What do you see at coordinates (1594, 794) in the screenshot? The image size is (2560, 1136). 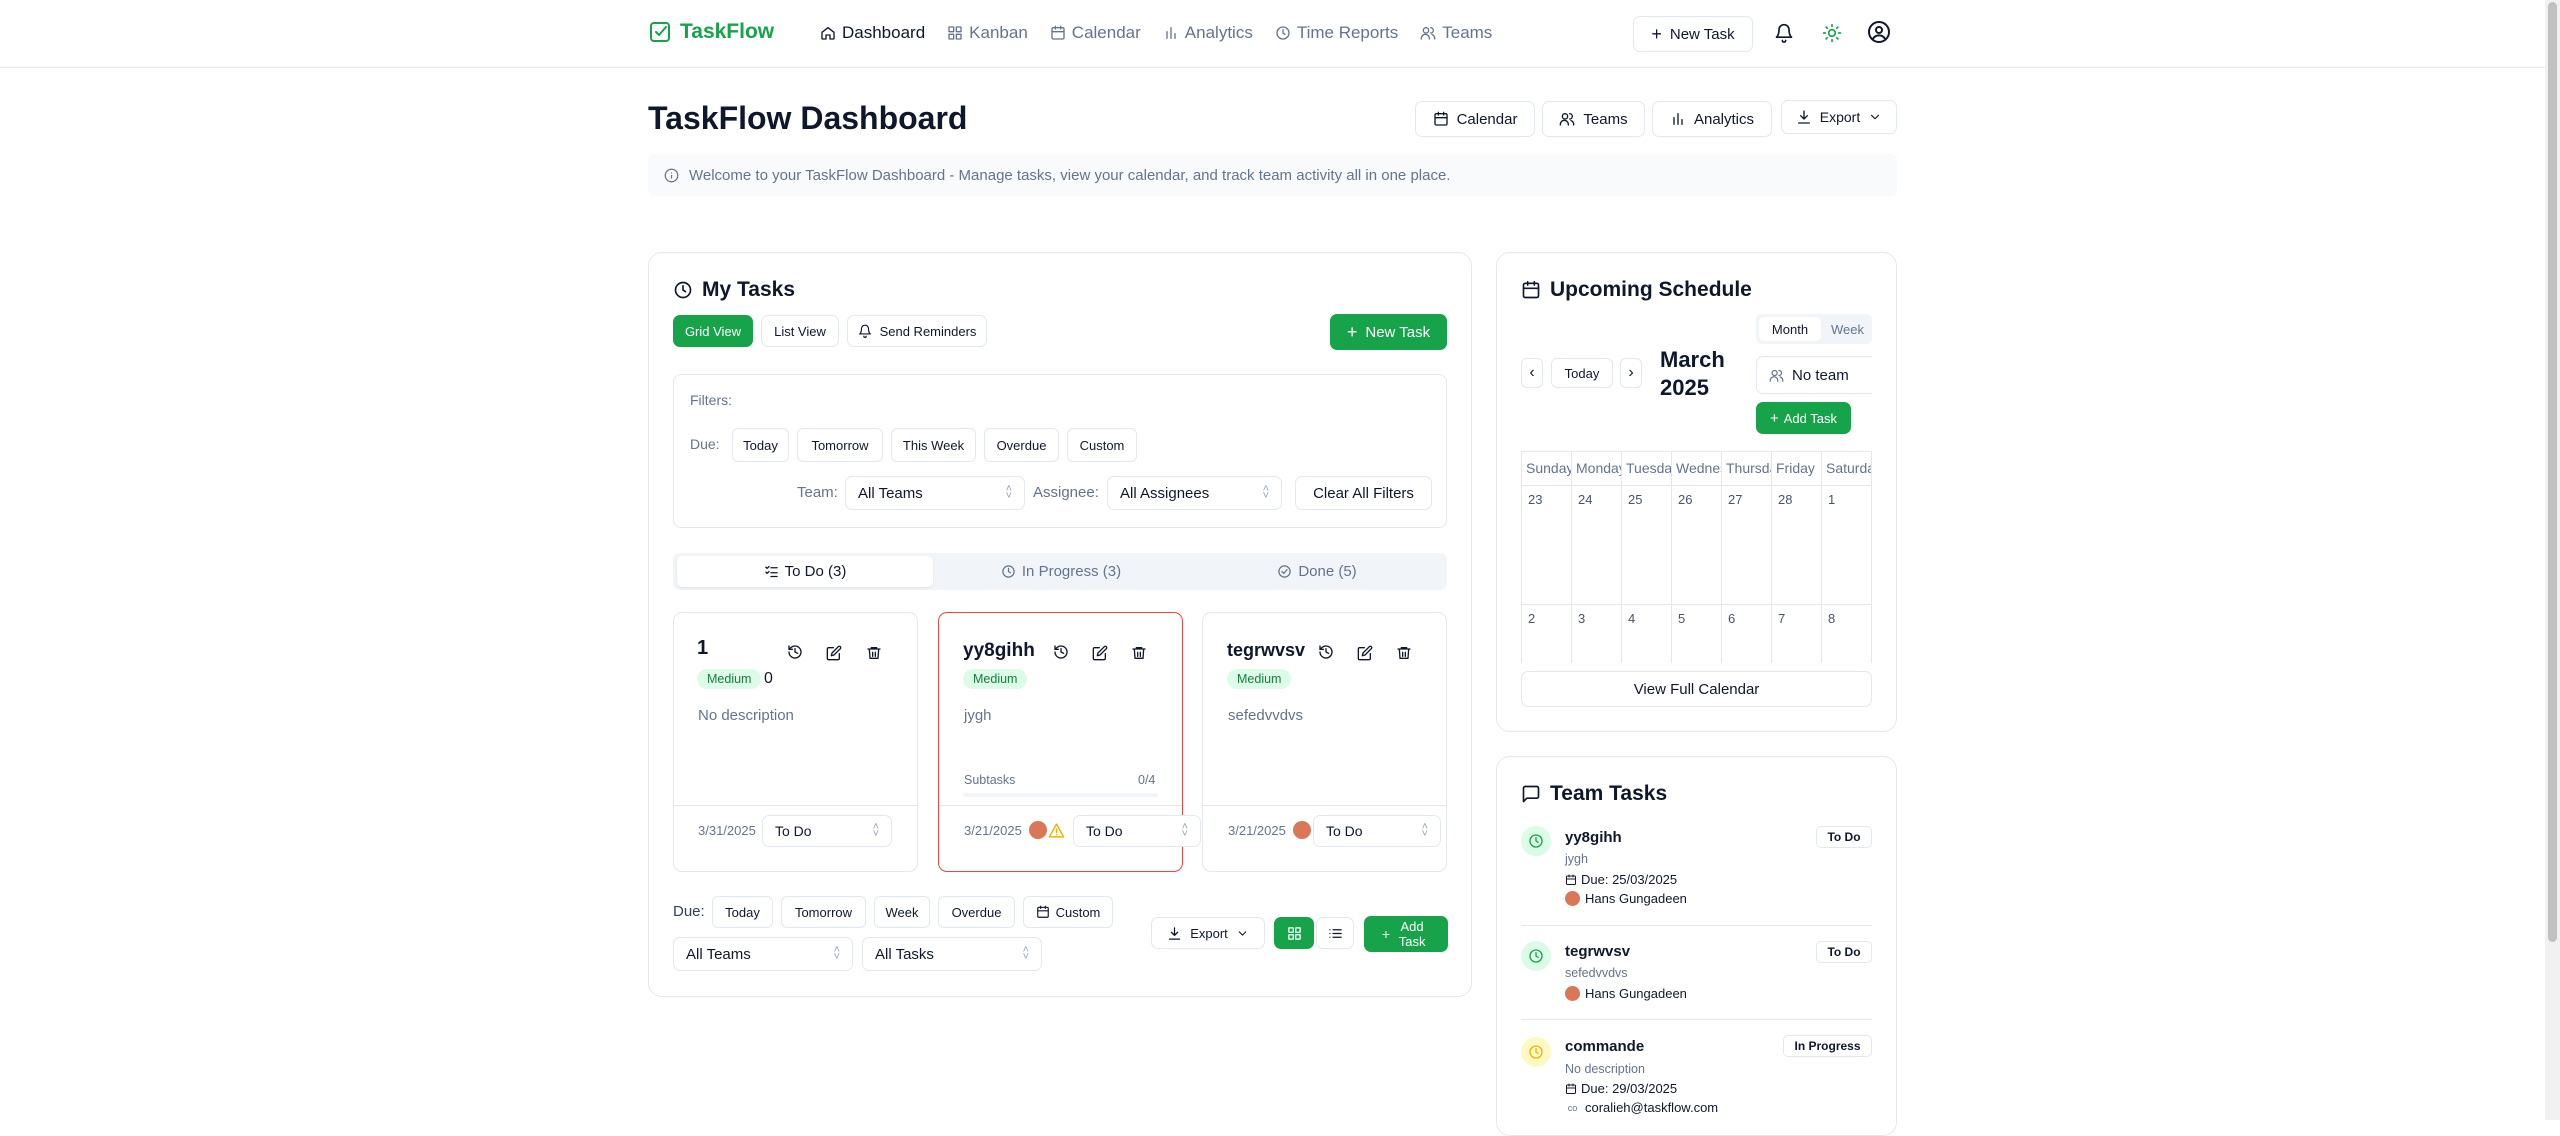 I see `team-tasks-header: Team Tasks` at bounding box center [1594, 794].